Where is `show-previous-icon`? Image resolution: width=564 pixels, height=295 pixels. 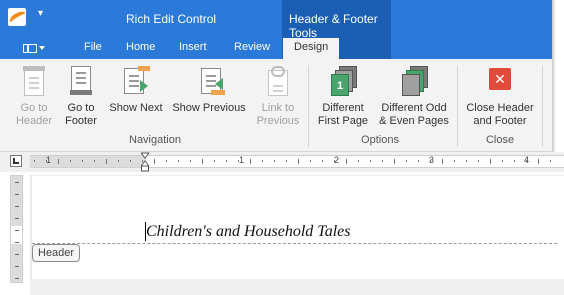 show-previous-icon is located at coordinates (209, 82).